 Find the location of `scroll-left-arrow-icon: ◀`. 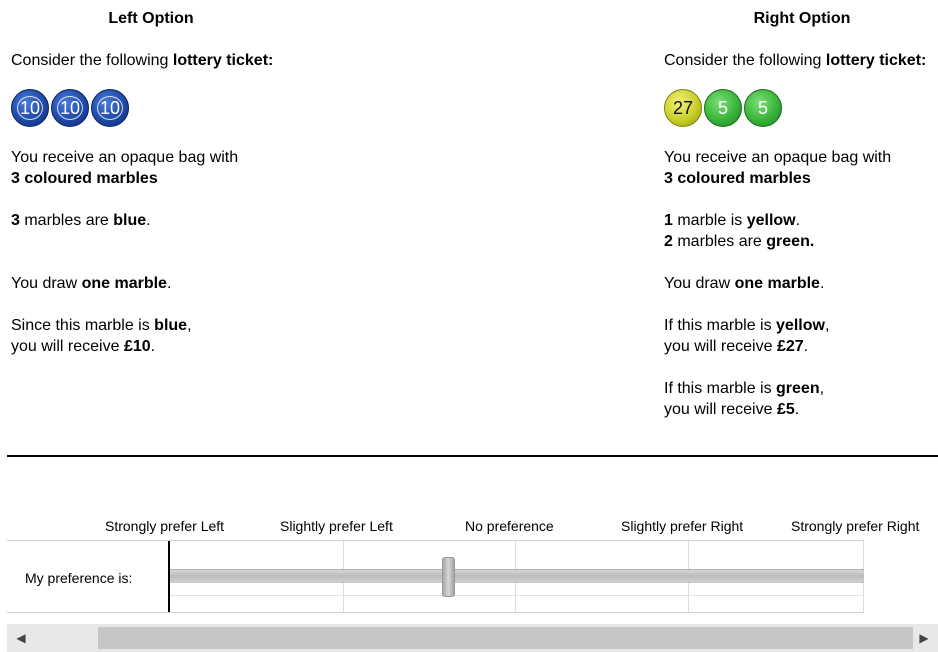

scroll-left-arrow-icon: ◀ is located at coordinates (21, 638).